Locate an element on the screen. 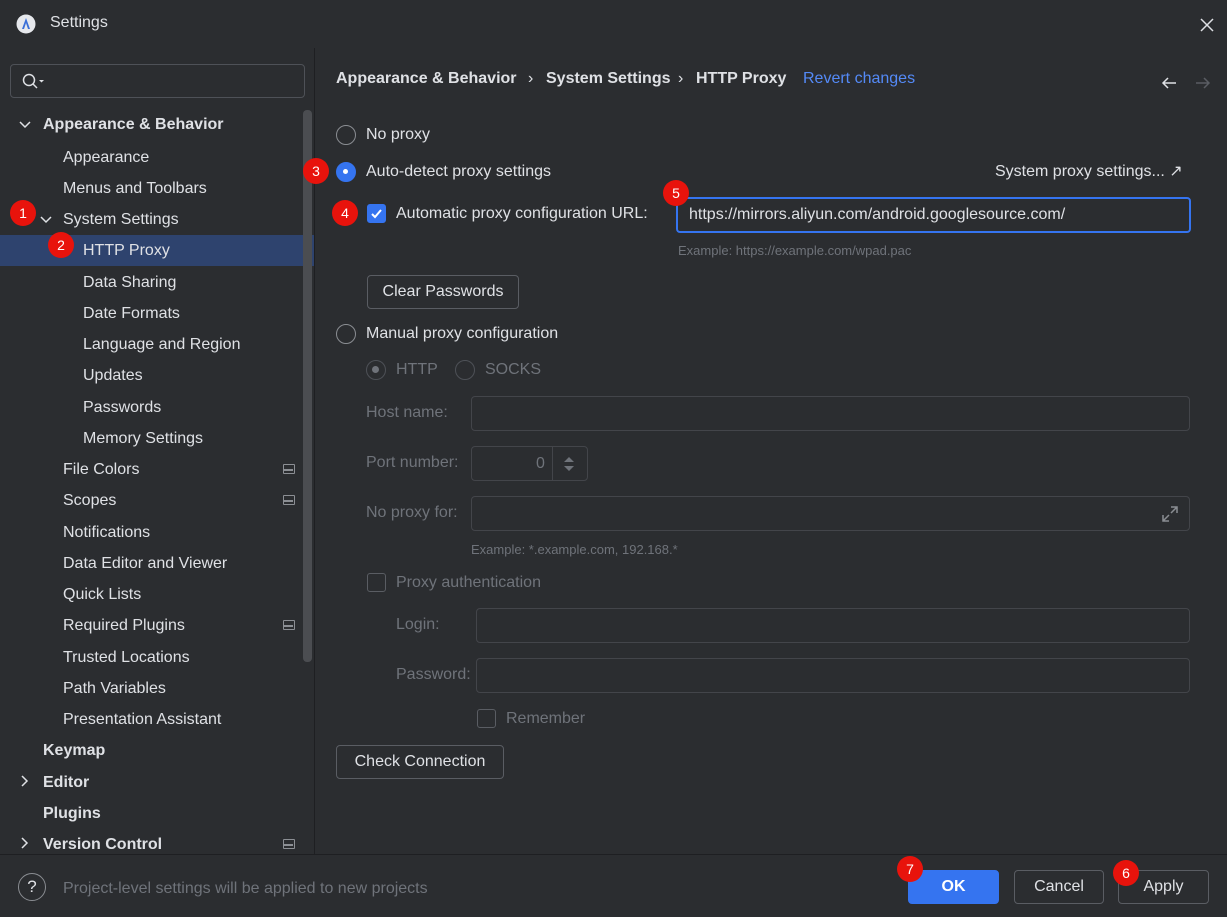  sidebar-item-http-proxy: HTTP Proxy is located at coordinates (126, 250).